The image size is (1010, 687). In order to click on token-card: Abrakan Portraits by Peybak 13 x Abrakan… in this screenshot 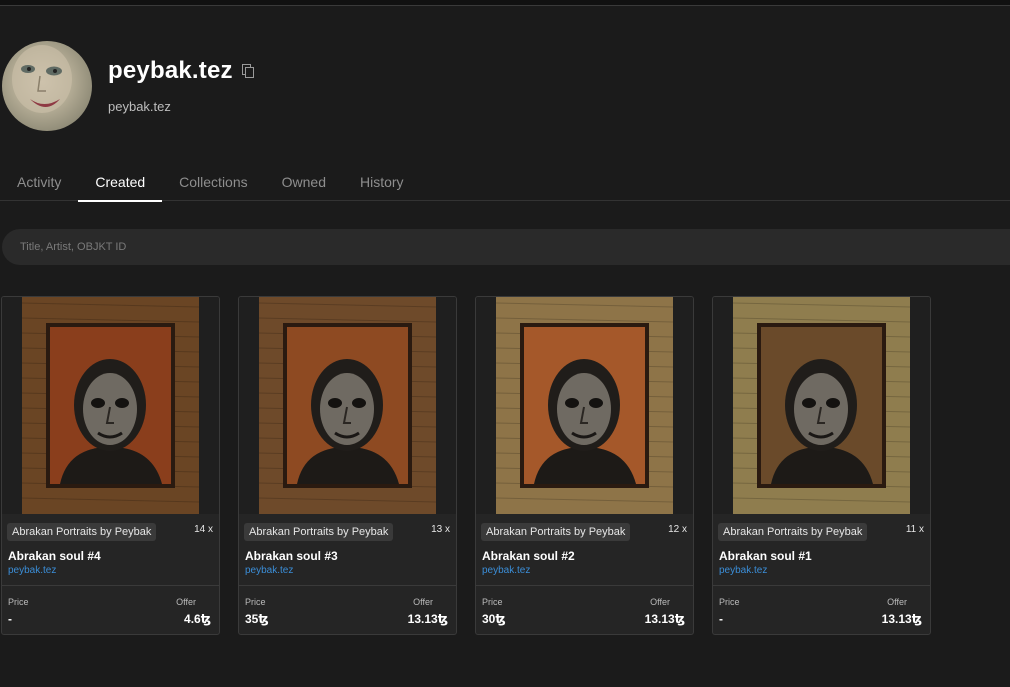, I will do `click(347, 465)`.